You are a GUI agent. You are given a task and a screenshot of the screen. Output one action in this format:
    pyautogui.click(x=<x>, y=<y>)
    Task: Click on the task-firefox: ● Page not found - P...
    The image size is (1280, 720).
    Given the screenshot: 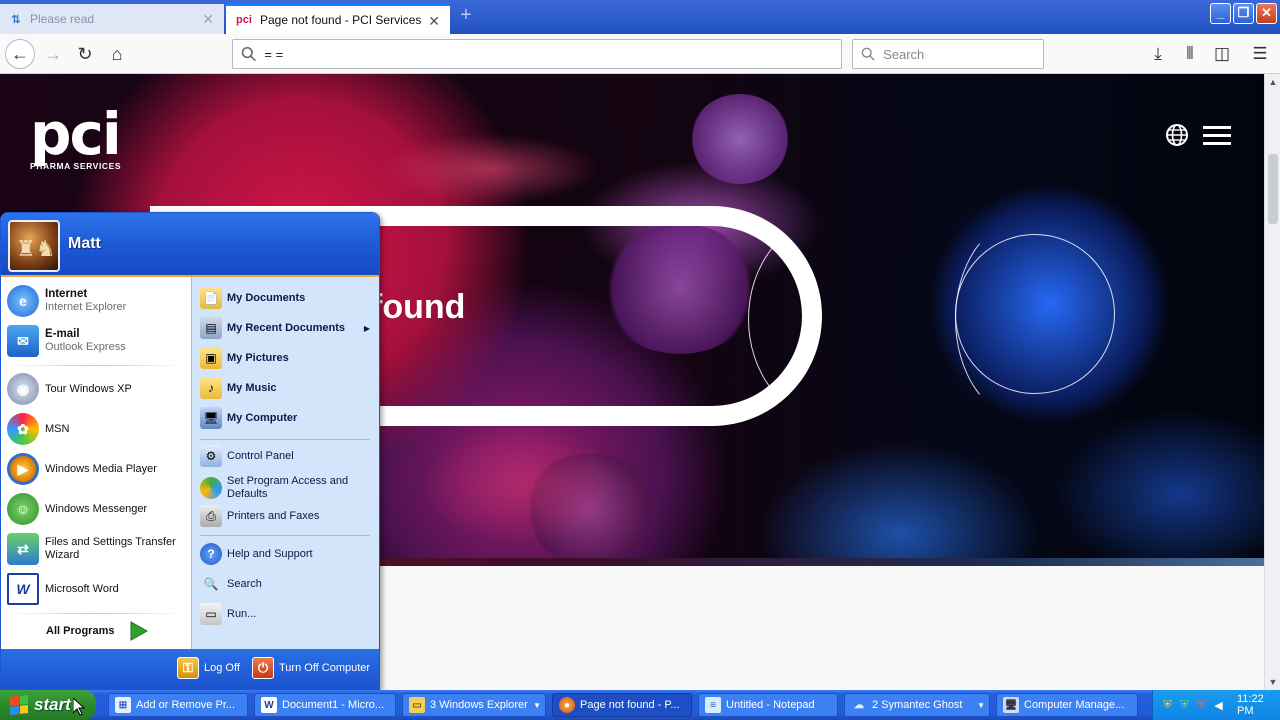 What is the action you would take?
    pyautogui.click(x=622, y=705)
    